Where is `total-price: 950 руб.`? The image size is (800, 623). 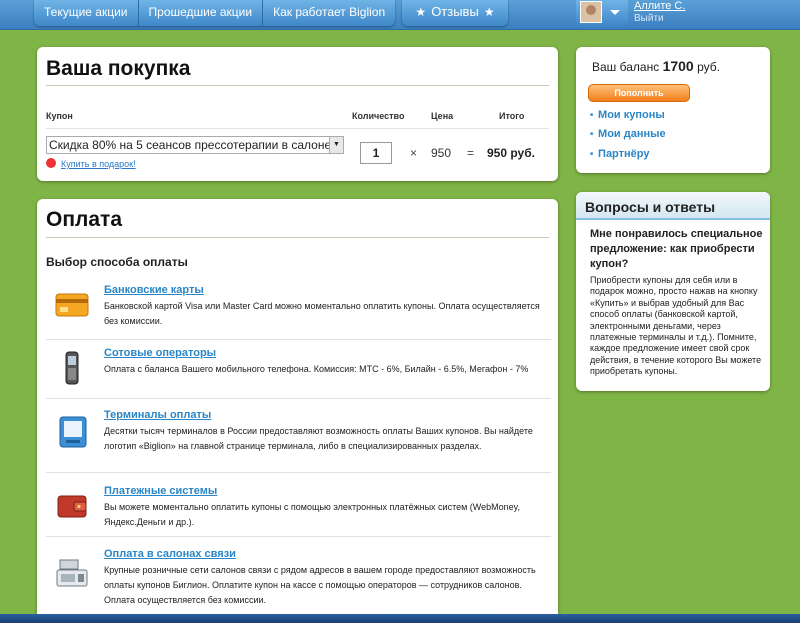 total-price: 950 руб. is located at coordinates (511, 153).